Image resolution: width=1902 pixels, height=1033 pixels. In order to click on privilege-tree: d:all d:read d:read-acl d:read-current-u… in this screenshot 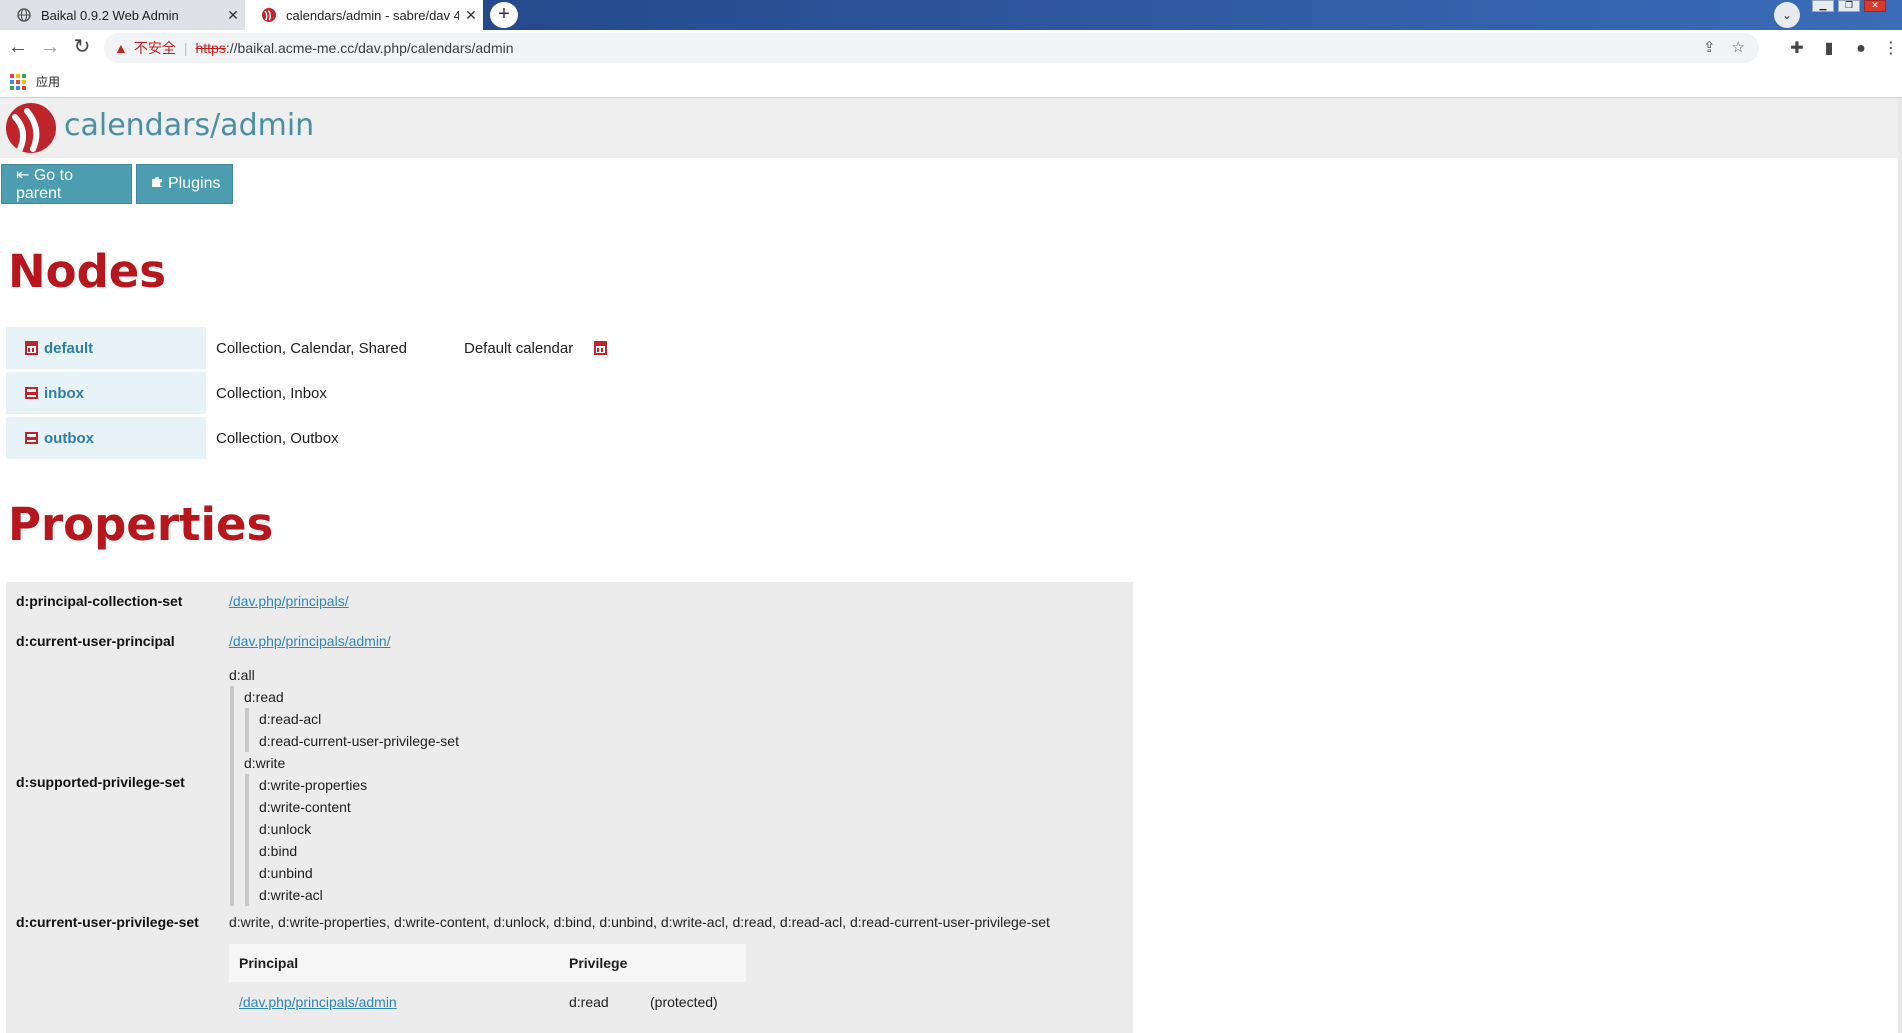, I will do `click(344, 785)`.